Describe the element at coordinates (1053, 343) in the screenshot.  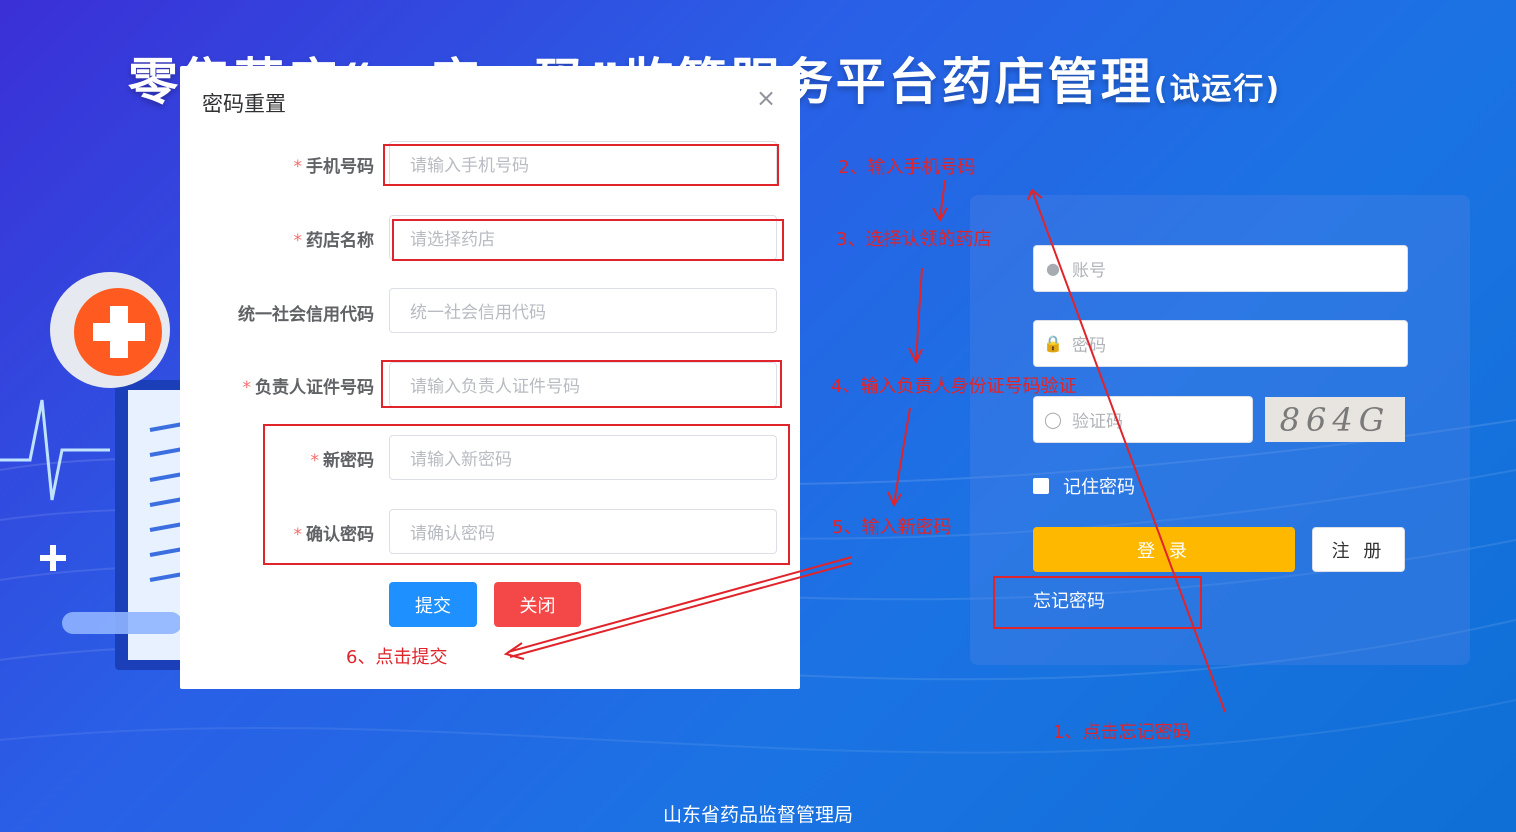
I see `lock-icon: 🔒` at that location.